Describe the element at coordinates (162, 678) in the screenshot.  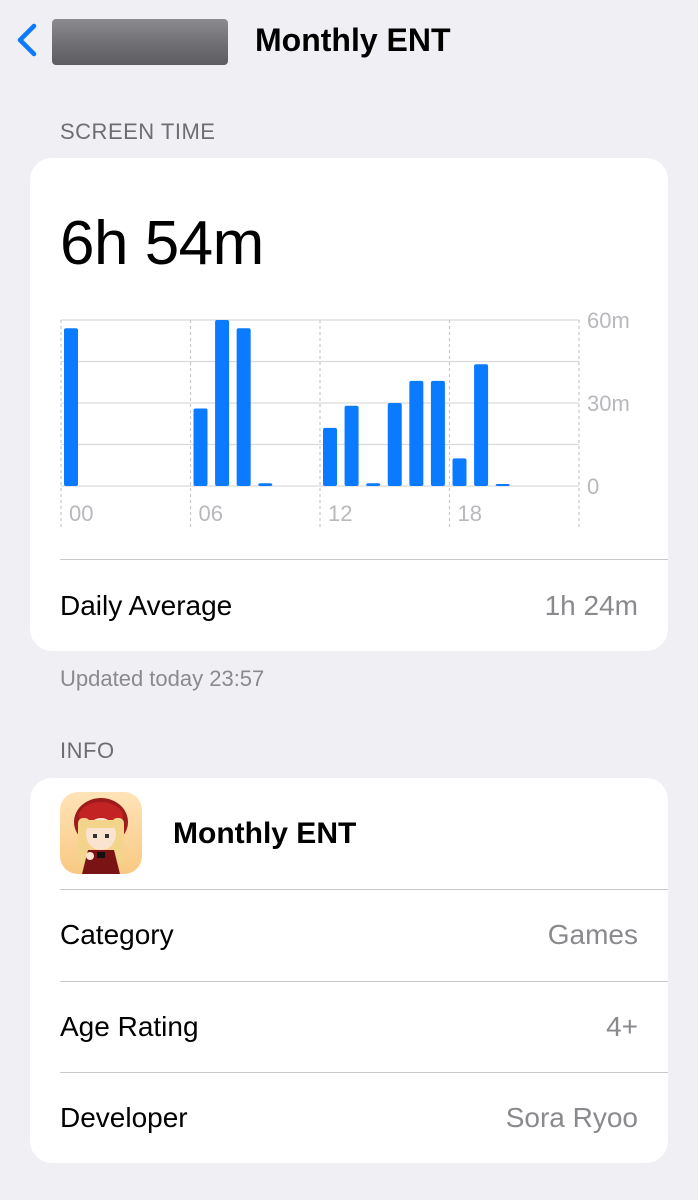
I see `updated-timestamp: Updated today 23:57` at that location.